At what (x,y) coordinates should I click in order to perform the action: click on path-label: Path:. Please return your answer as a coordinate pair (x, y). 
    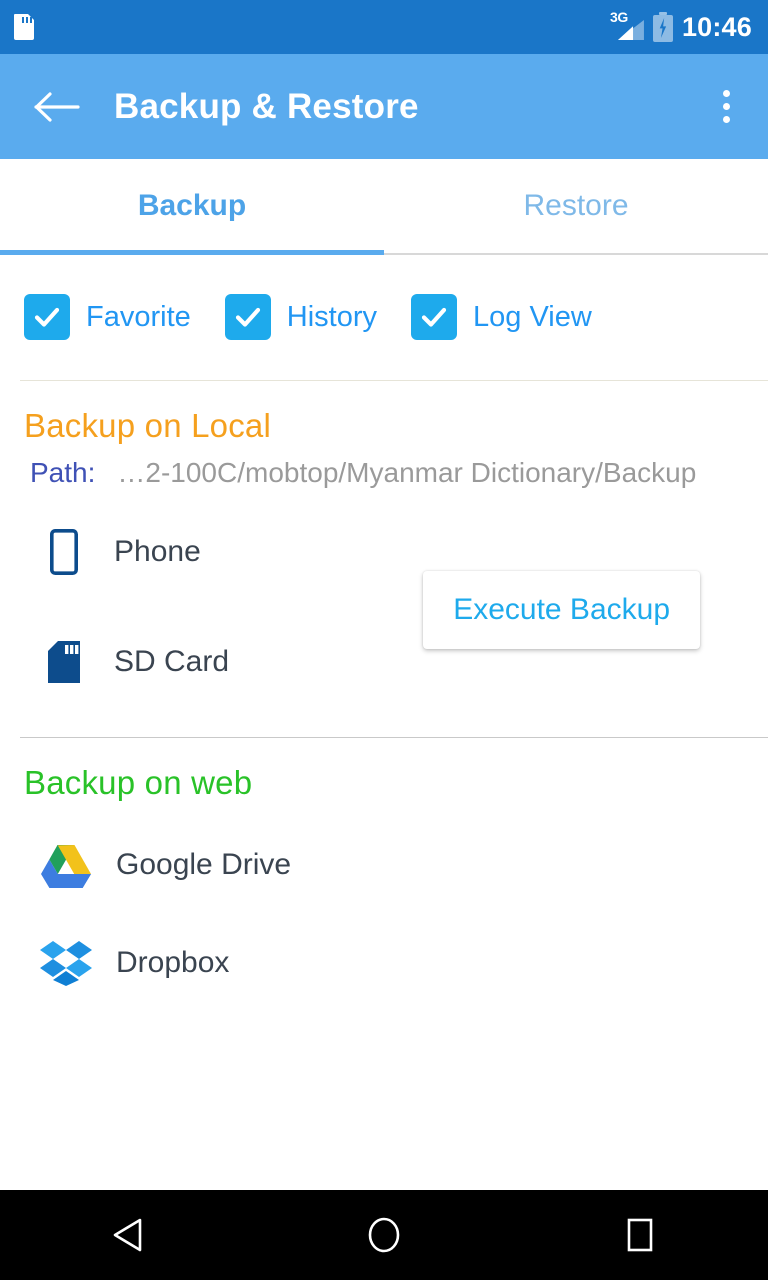
    Looking at the image, I should click on (63, 472).